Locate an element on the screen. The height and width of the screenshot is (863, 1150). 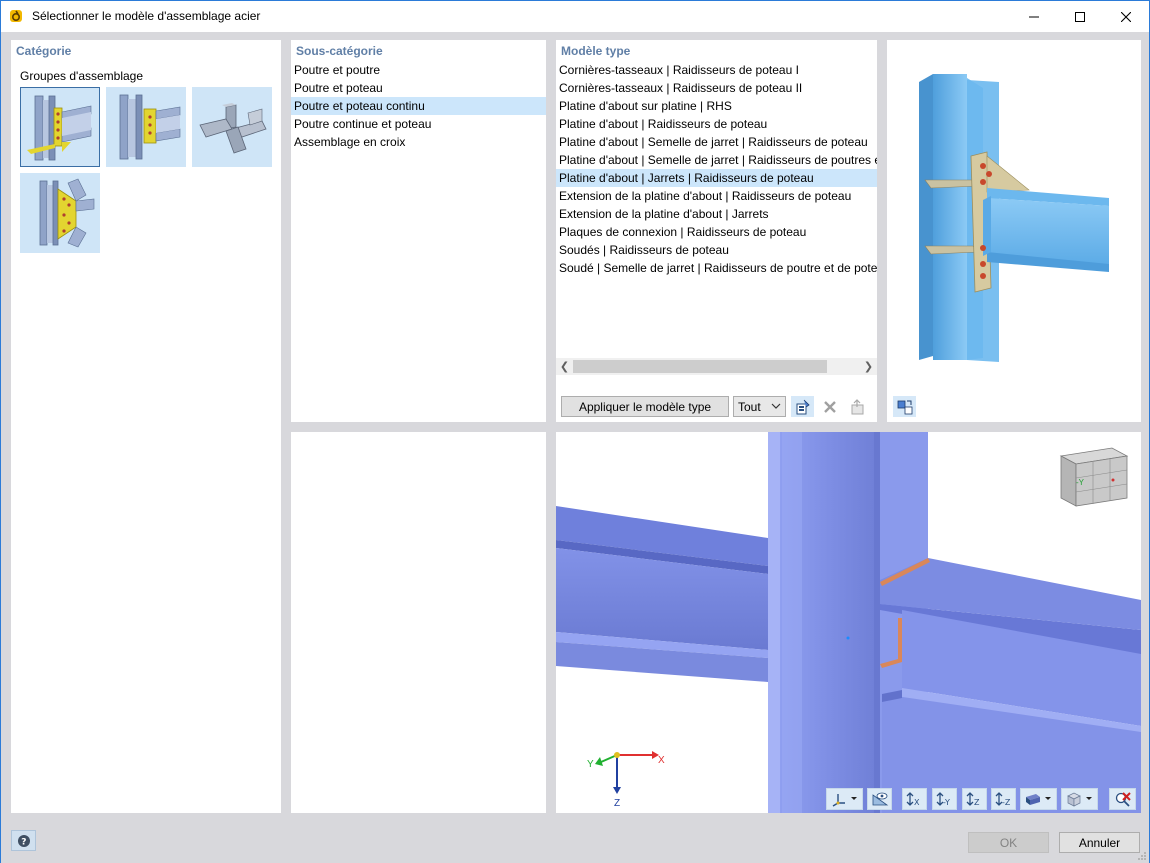
subcategory-item: Poutre continue et poteau is located at coordinates (418, 124).